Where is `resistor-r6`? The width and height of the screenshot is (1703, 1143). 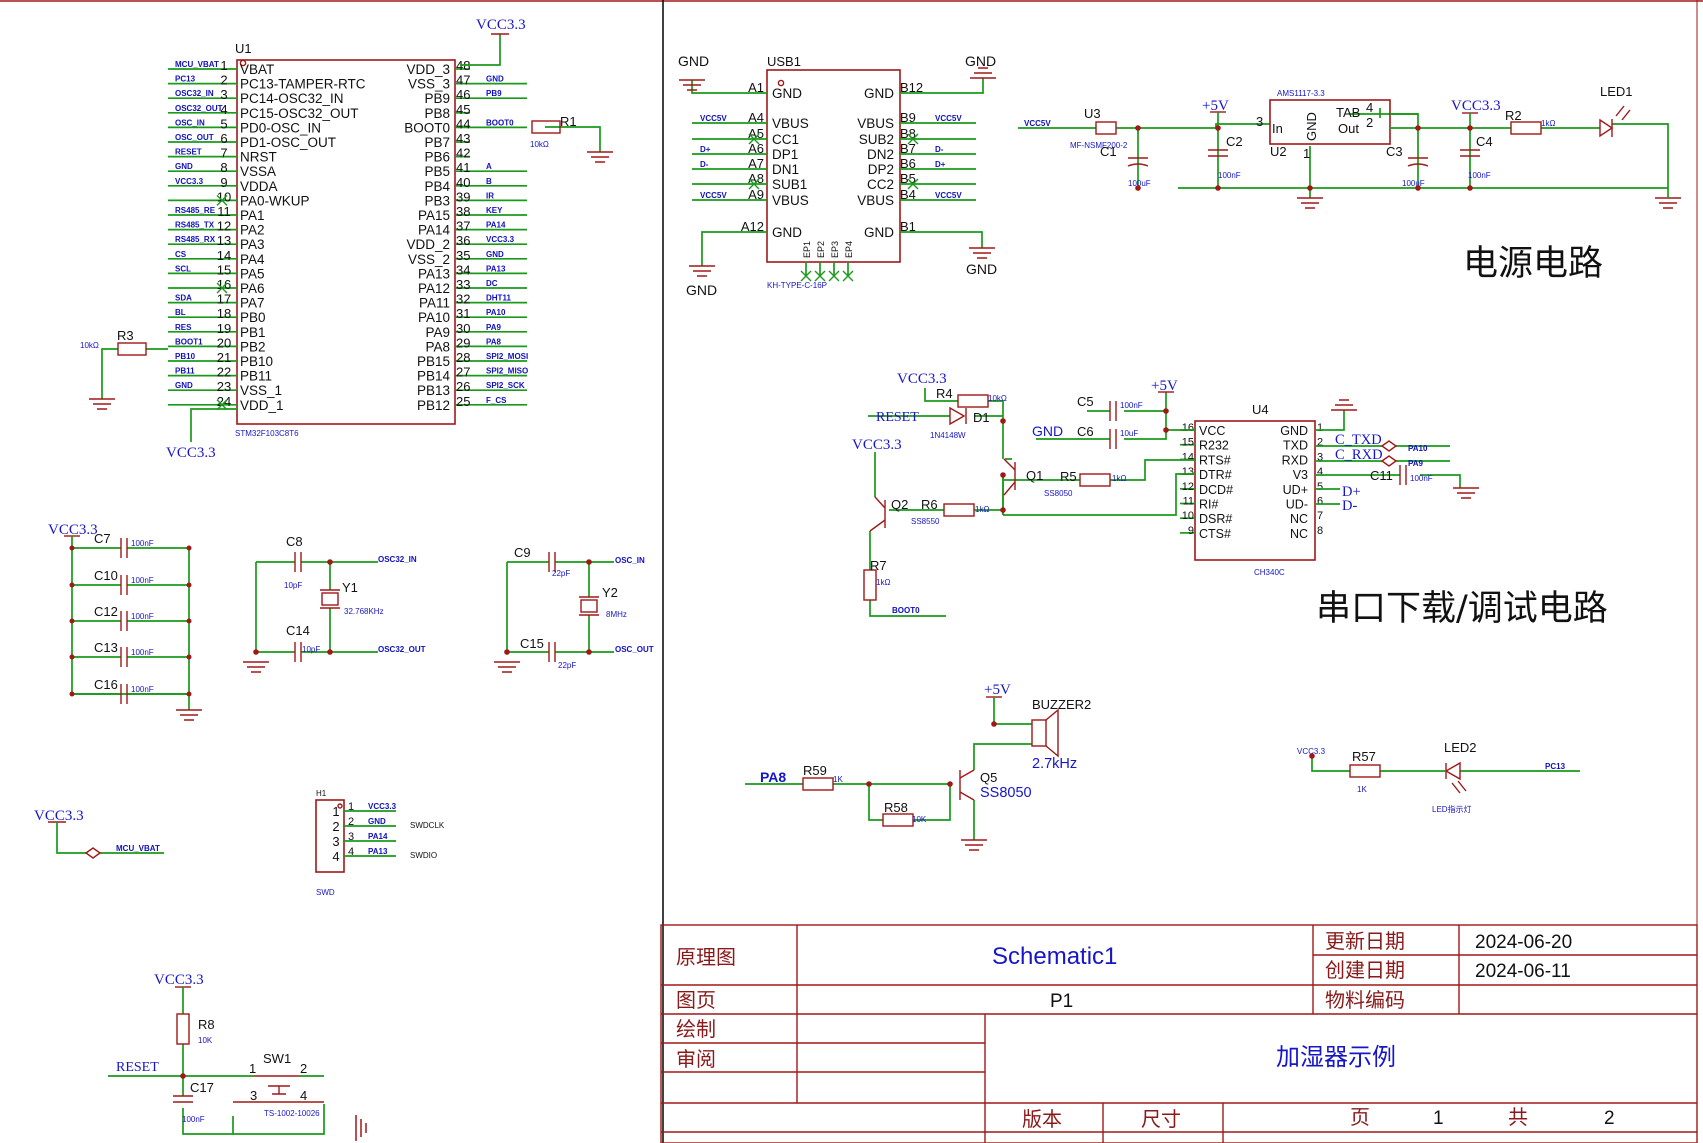
resistor-r6 is located at coordinates (959, 510).